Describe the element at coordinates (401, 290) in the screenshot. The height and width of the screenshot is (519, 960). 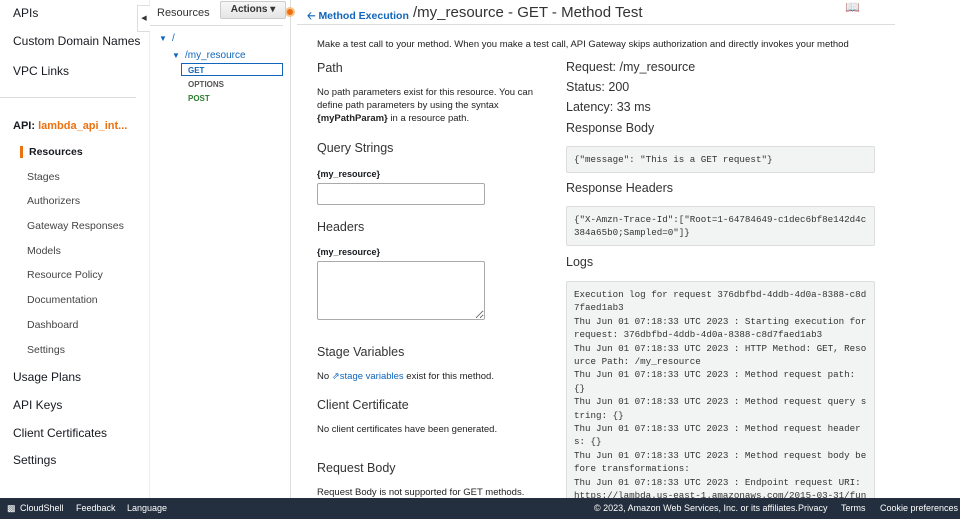
I see `headers-textarea` at that location.